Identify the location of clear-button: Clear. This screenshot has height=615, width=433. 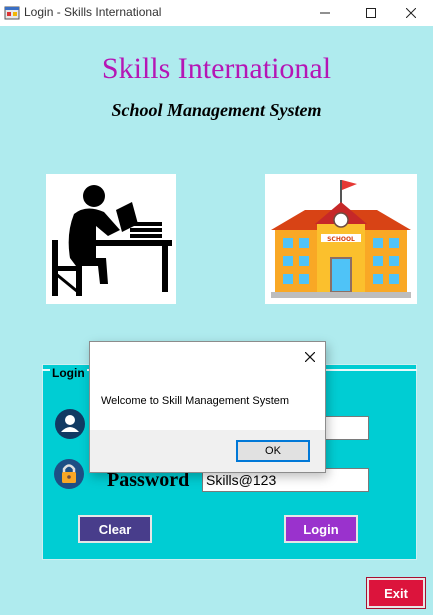
(115, 529).